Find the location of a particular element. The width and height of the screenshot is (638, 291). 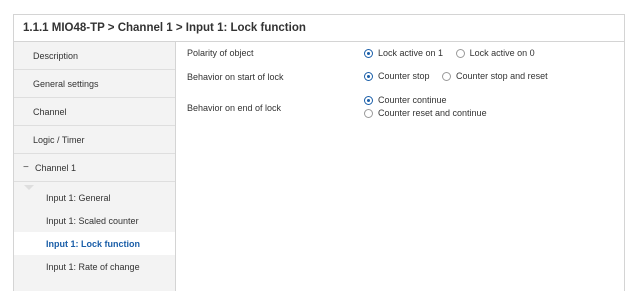

sidebar-group-label: Channel 1 is located at coordinates (56, 167).